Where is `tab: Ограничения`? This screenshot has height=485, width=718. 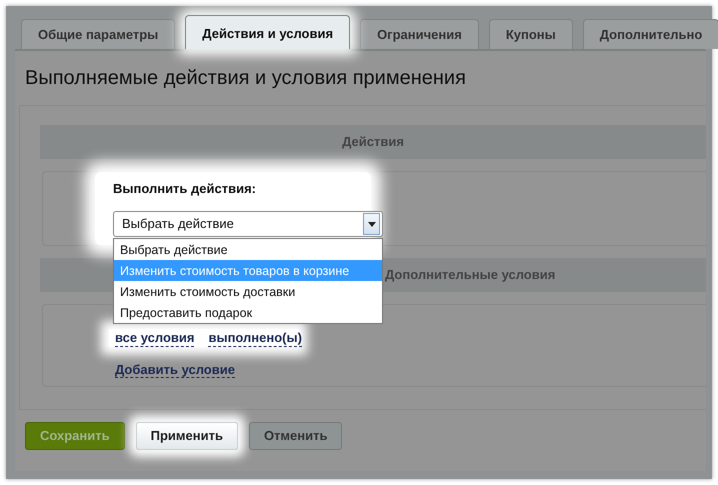 tab: Ограничения is located at coordinates (419, 34).